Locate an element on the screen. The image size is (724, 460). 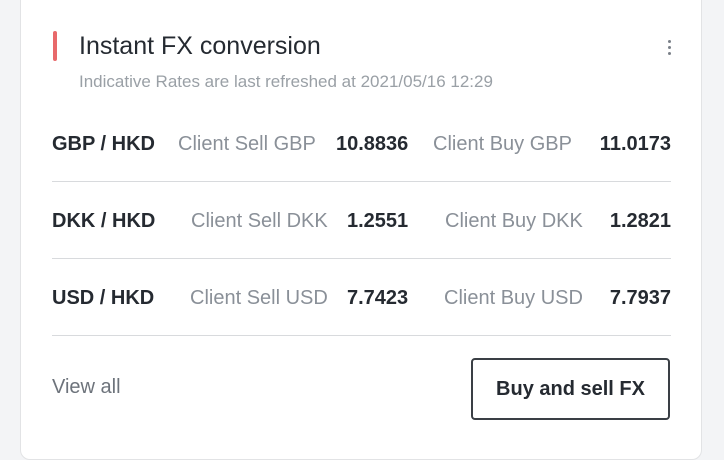
client-buy-value: 11.0173 is located at coordinates (635, 144).